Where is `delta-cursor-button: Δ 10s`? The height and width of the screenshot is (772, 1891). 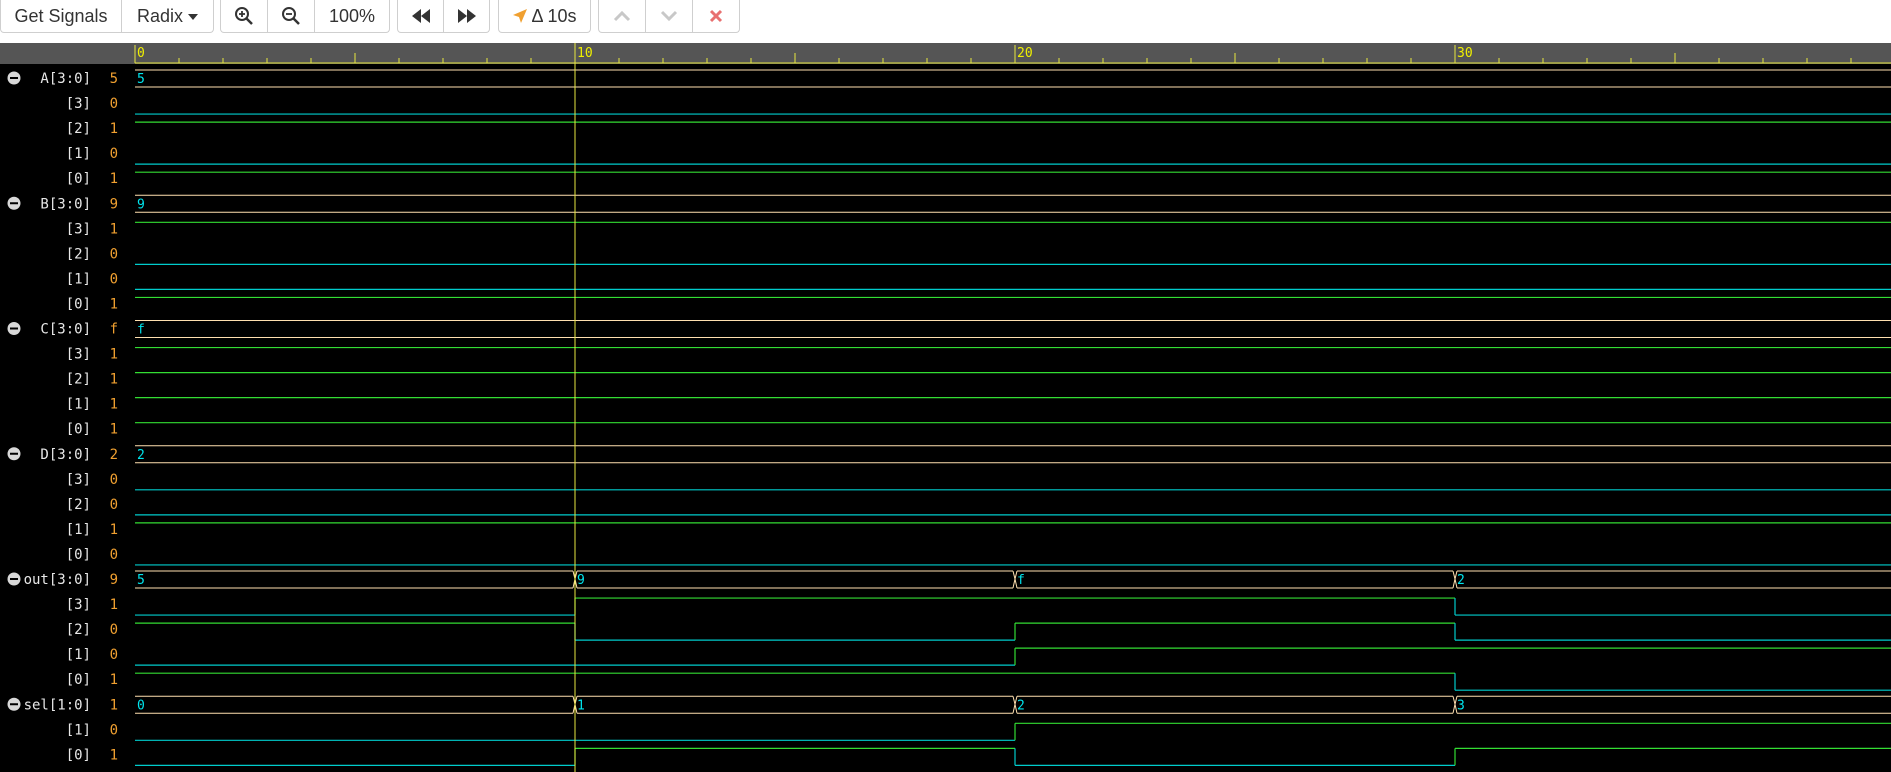 delta-cursor-button: Δ 10s is located at coordinates (544, 16).